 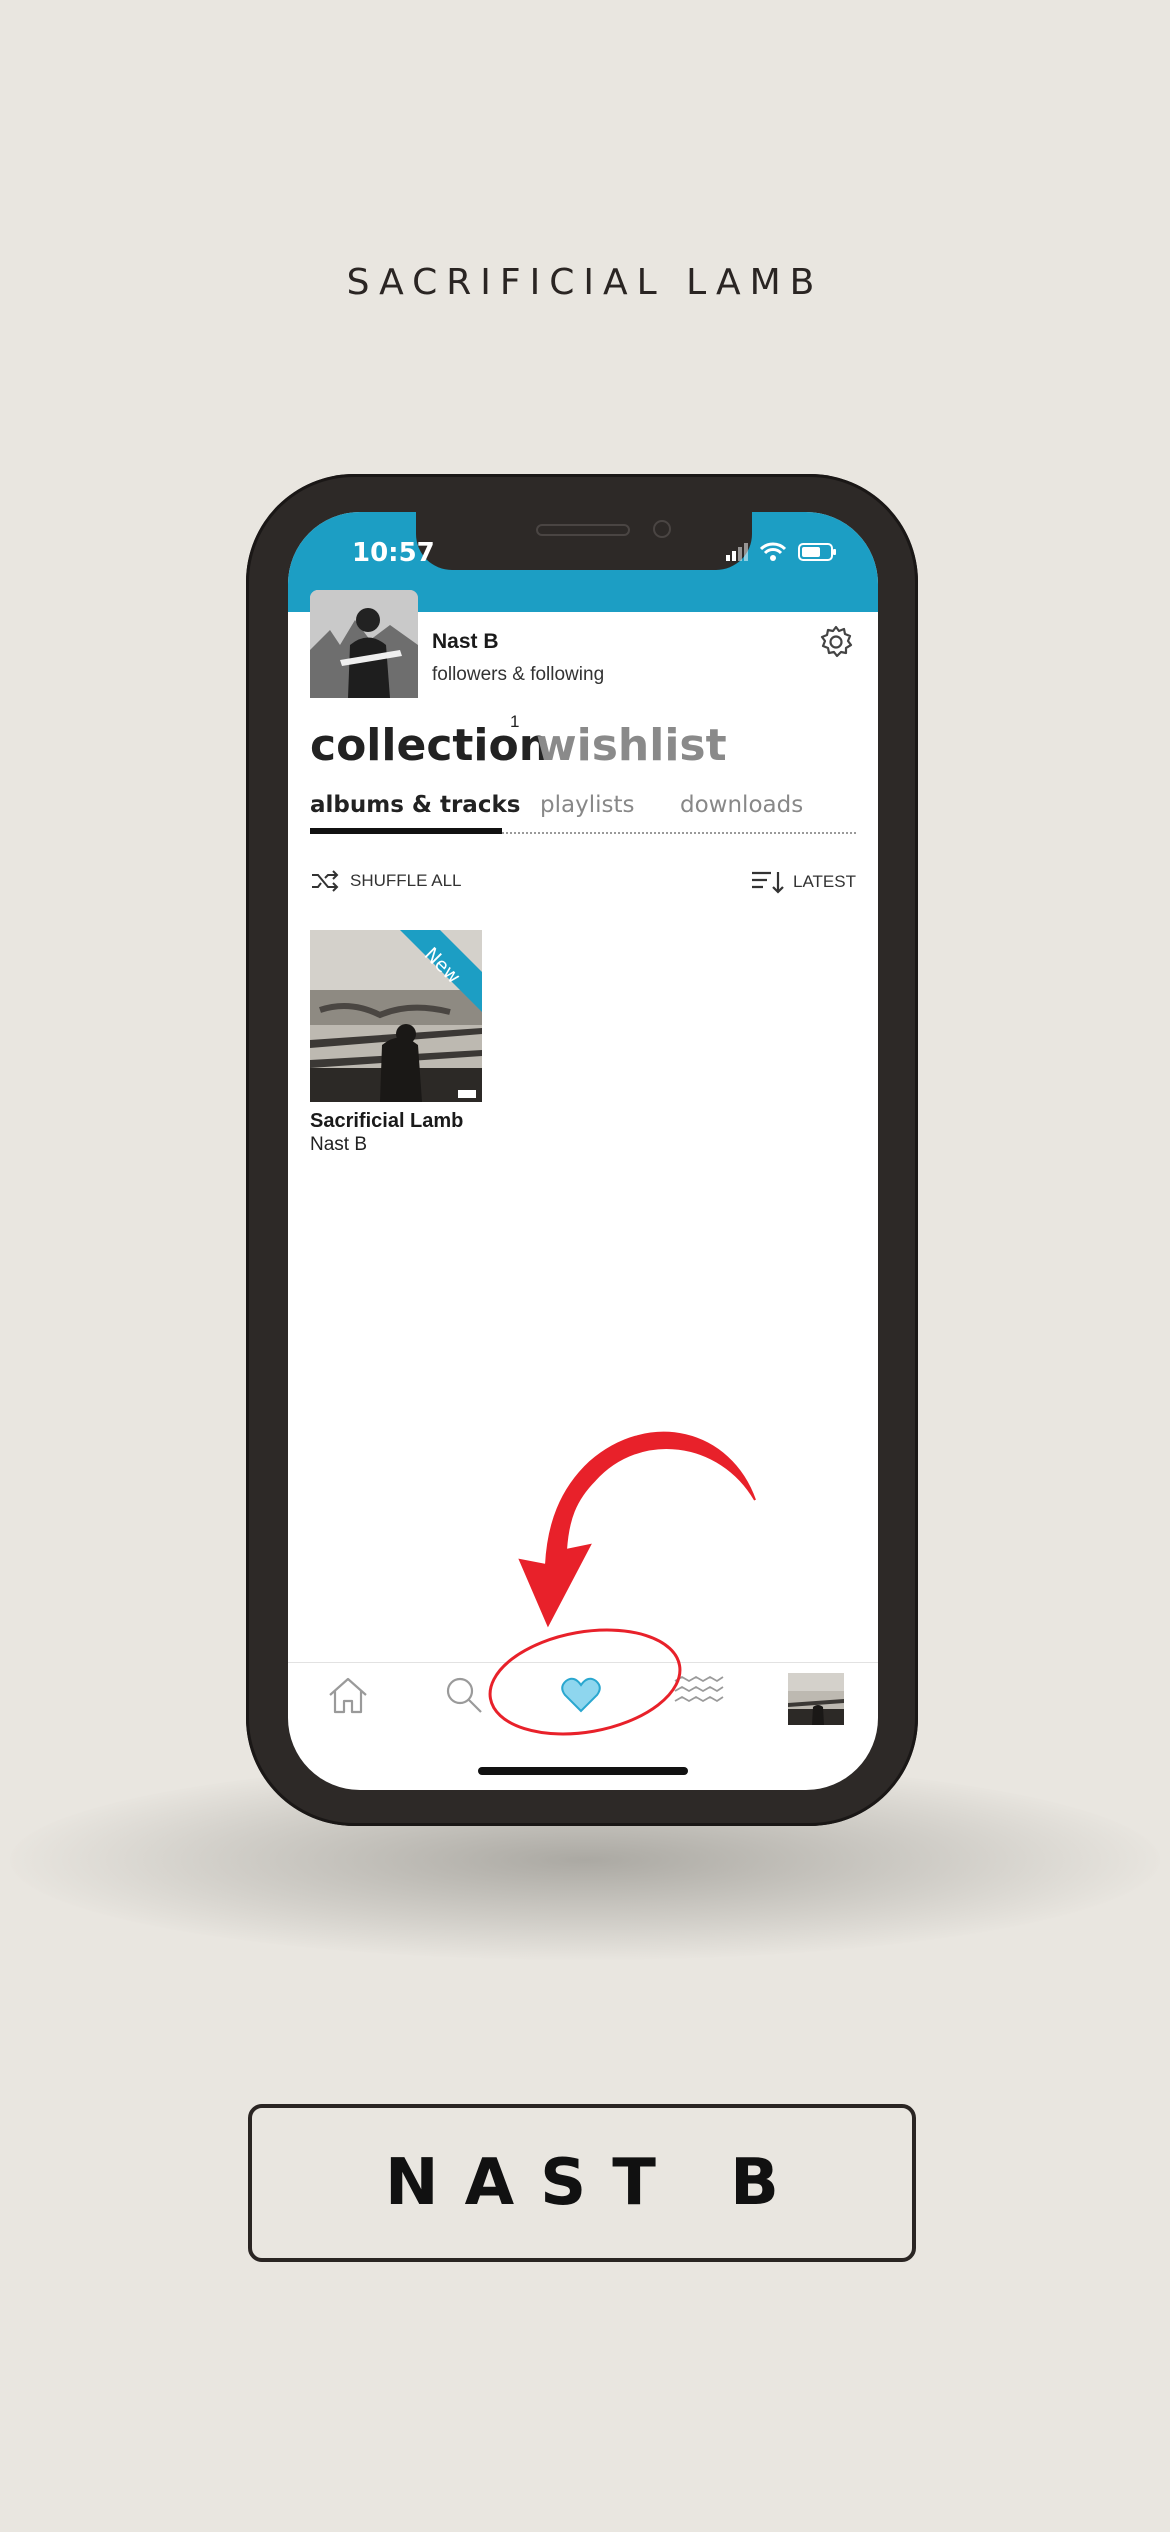 I want to click on avatar, so click(x=364, y=644).